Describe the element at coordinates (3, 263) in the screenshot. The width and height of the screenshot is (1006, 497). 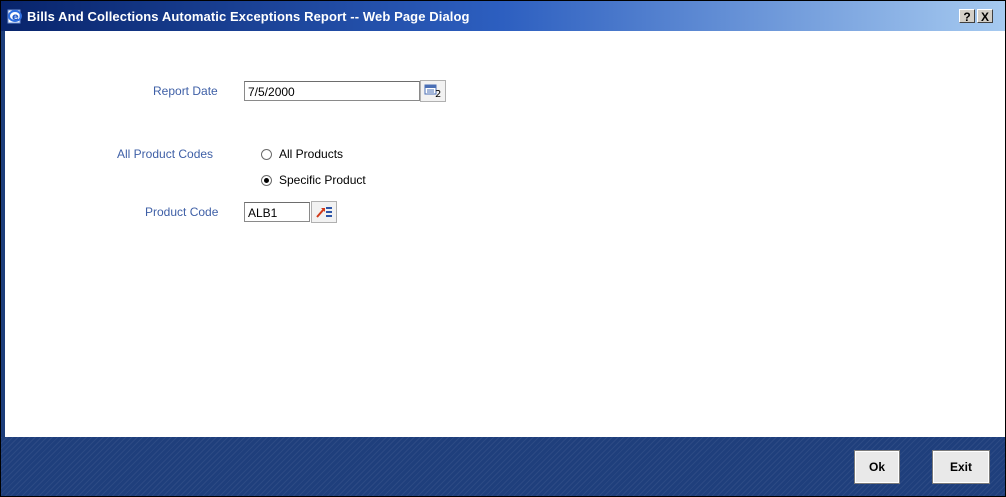
I see `window-edge` at that location.